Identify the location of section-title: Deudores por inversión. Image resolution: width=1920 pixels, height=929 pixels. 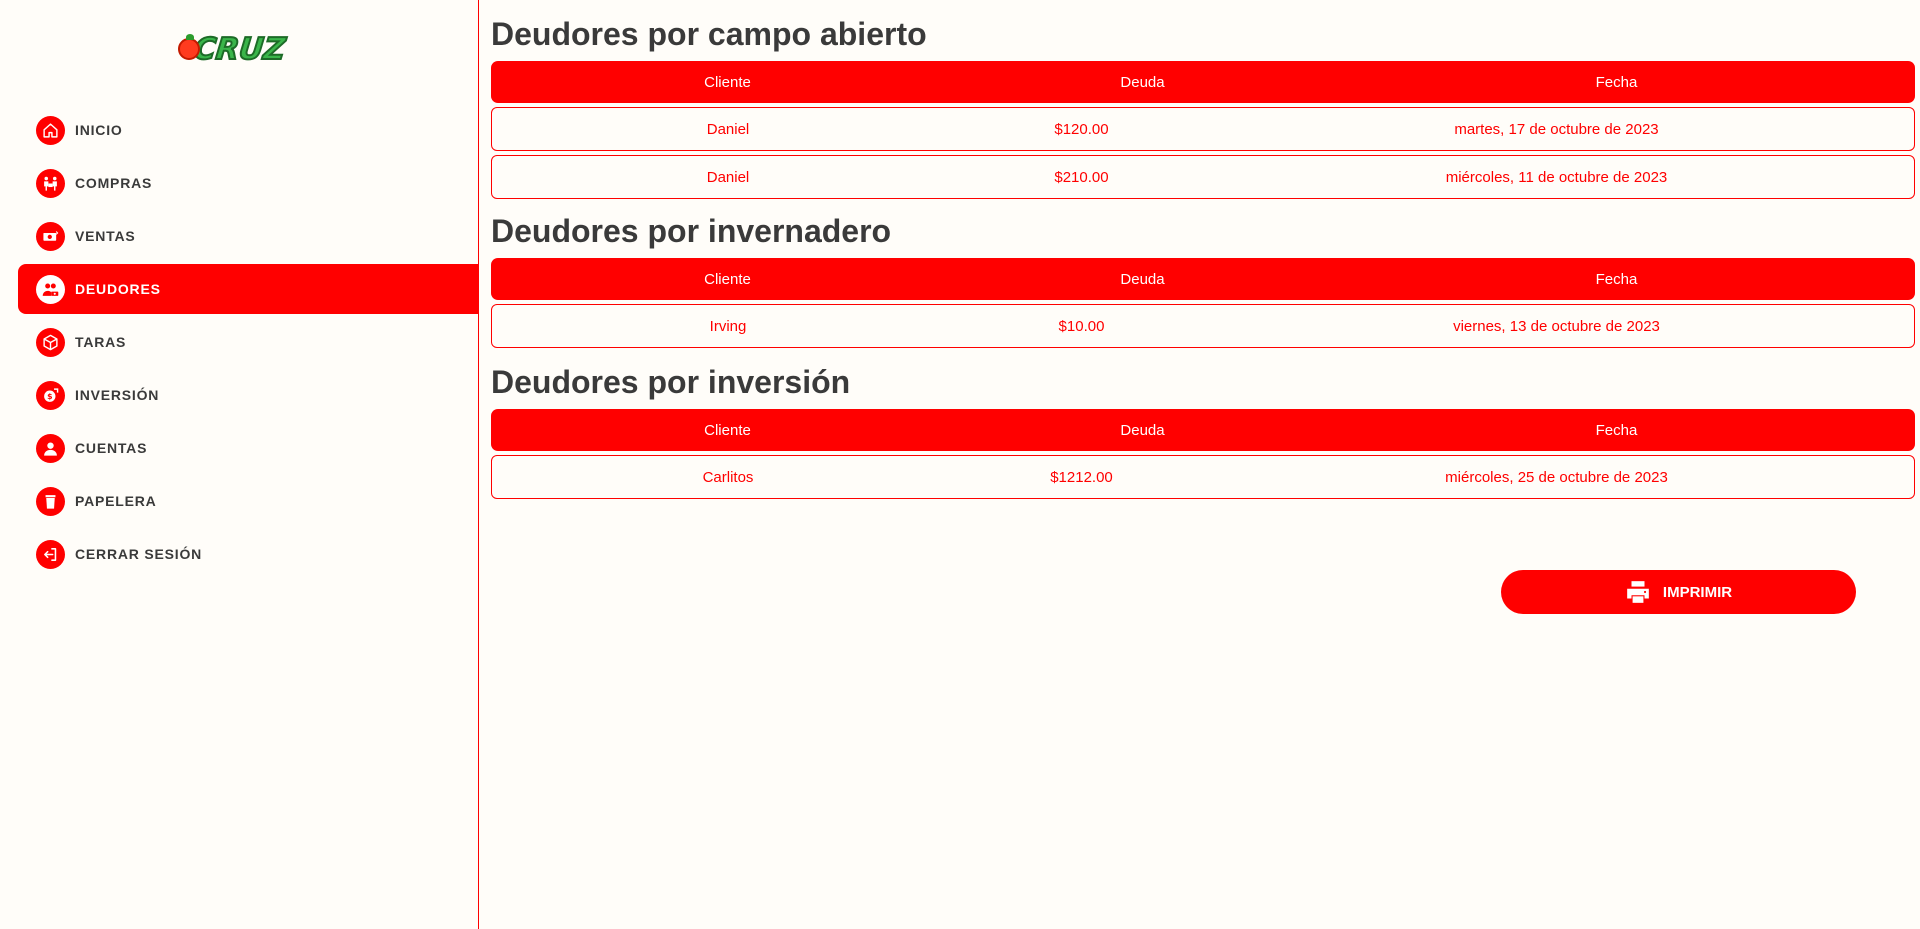
(671, 382).